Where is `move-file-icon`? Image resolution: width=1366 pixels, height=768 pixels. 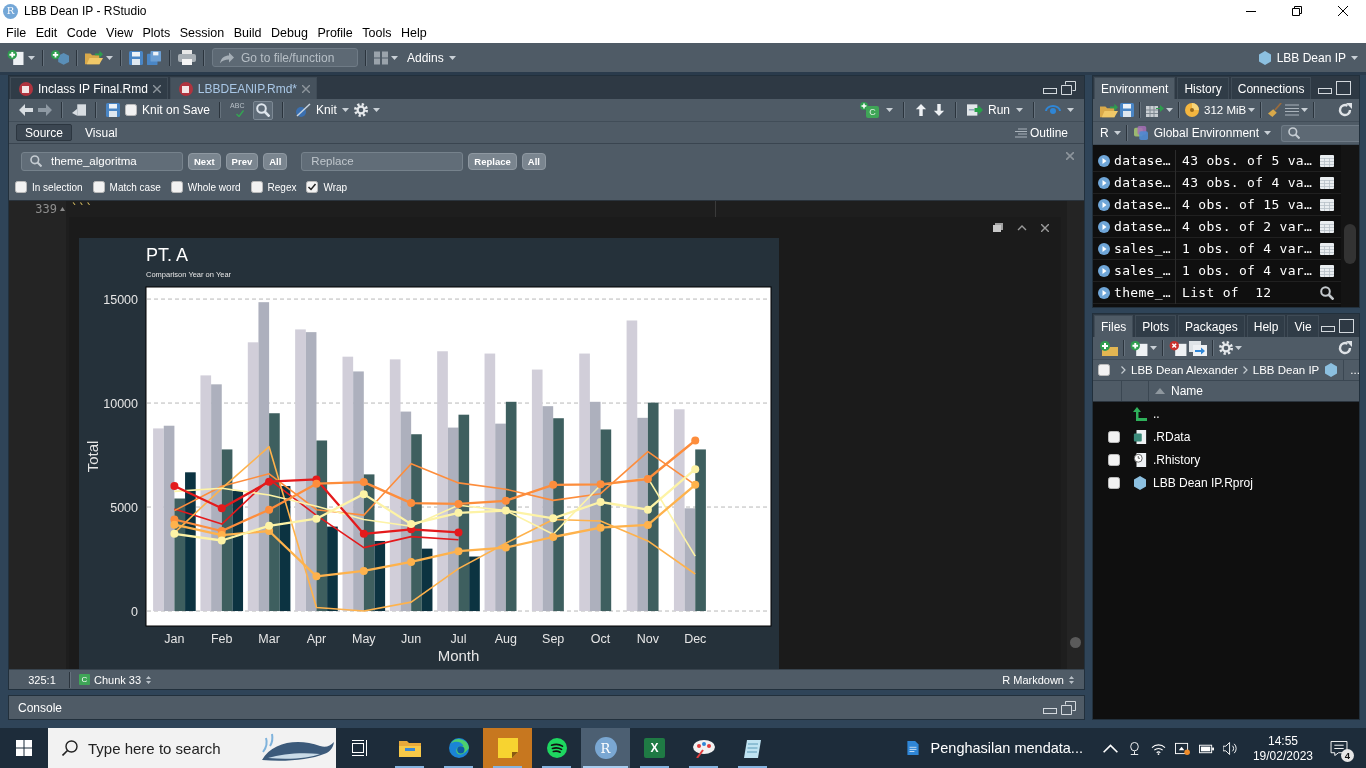 move-file-icon is located at coordinates (1198, 348).